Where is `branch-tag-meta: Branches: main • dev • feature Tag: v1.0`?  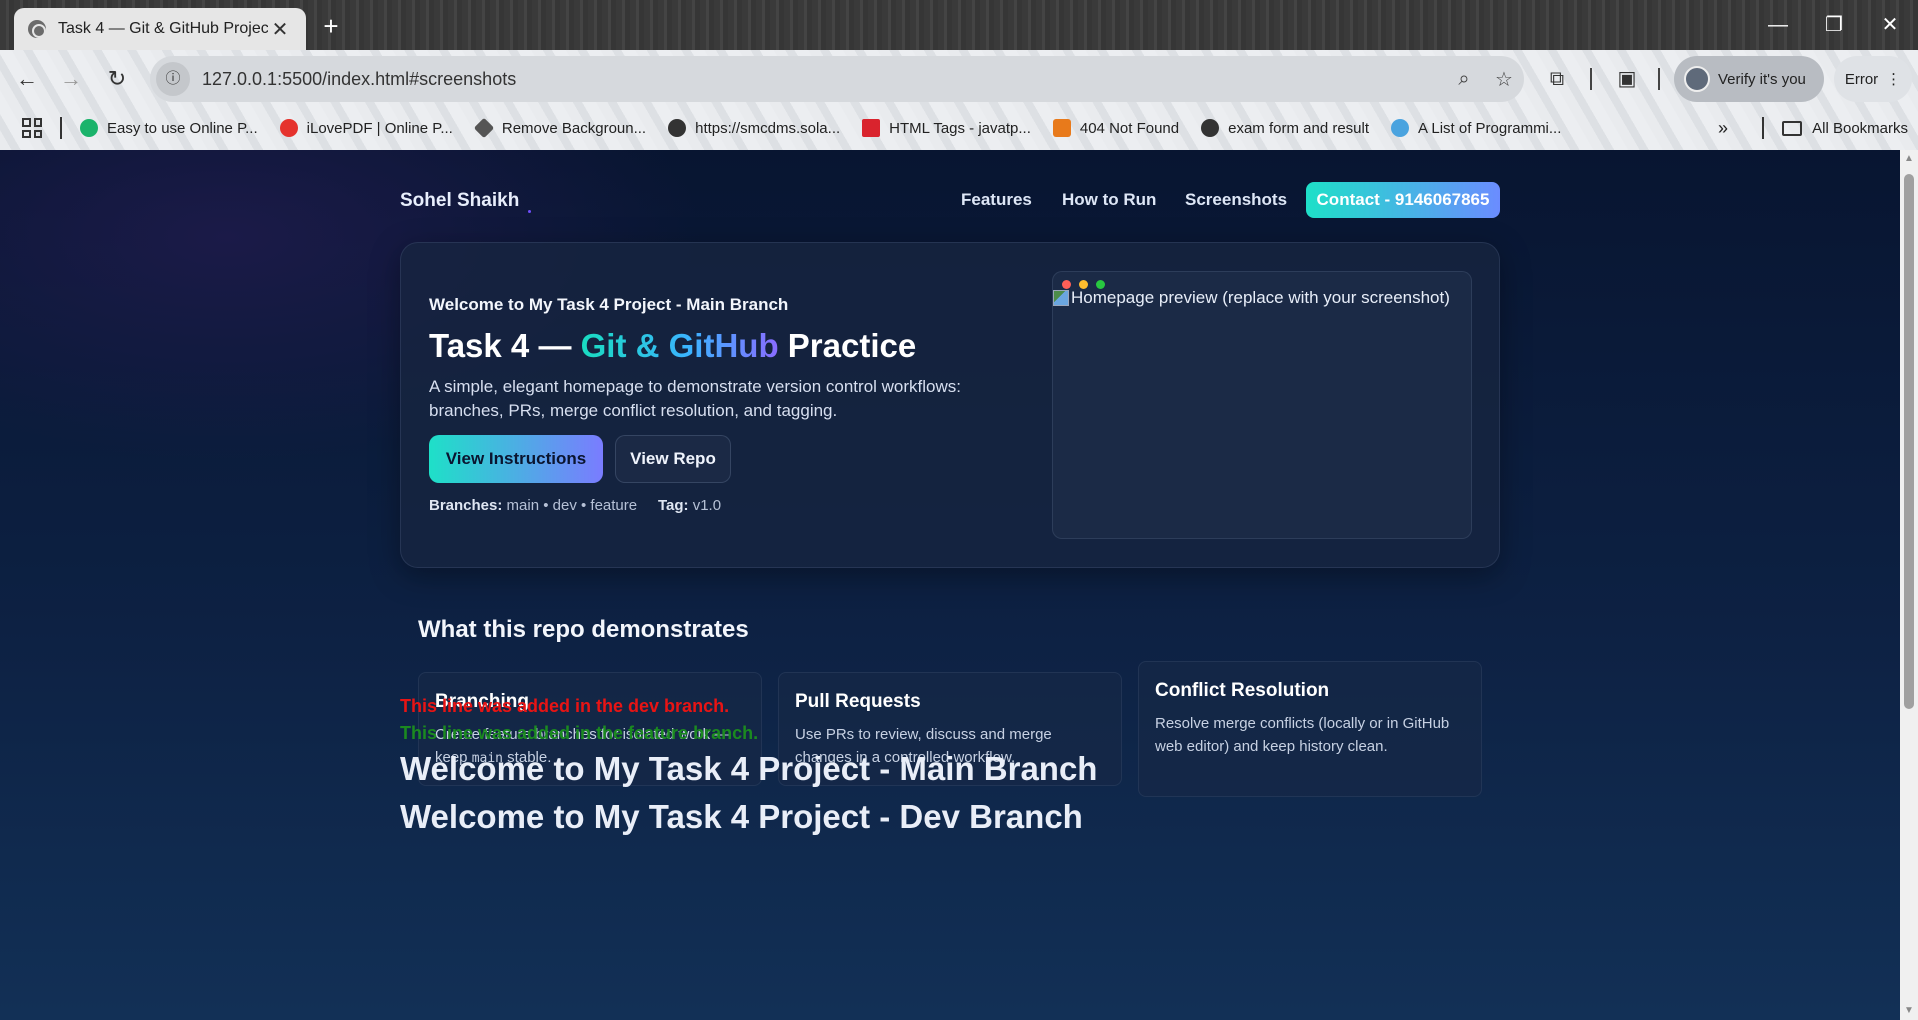
branch-tag-meta: Branches: main • dev • feature Tag: v1.0 is located at coordinates (575, 505).